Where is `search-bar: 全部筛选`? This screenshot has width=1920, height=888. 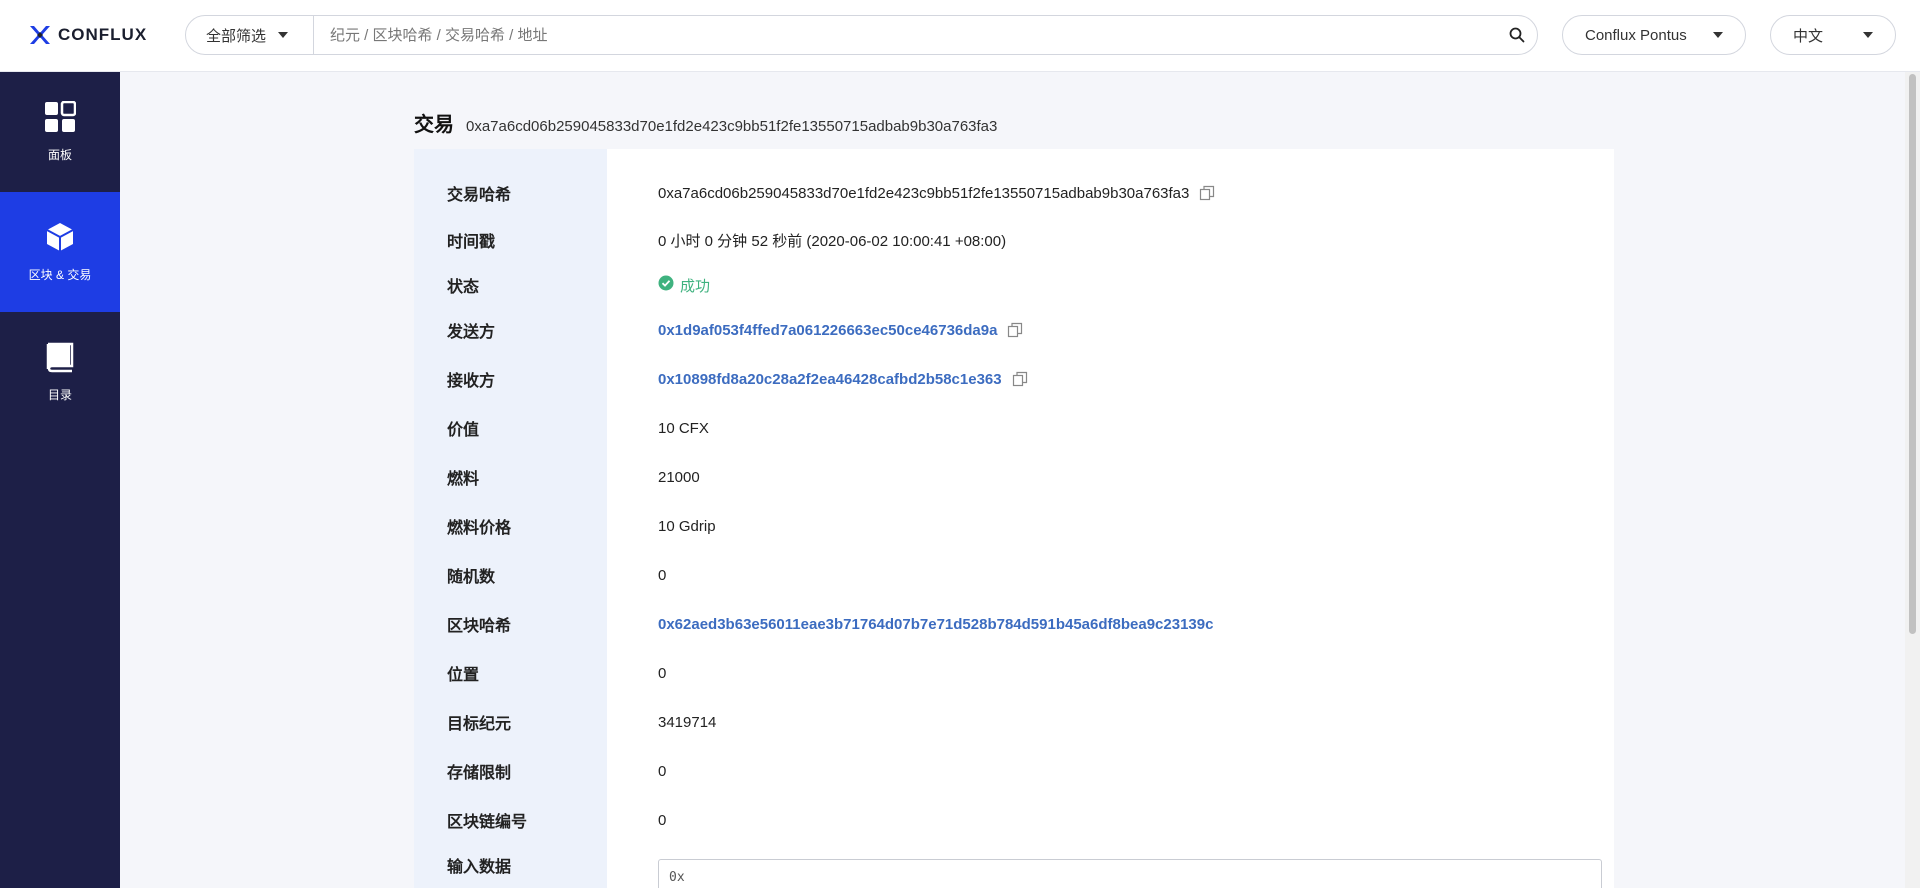
search-bar: 全部筛选 is located at coordinates (861, 35).